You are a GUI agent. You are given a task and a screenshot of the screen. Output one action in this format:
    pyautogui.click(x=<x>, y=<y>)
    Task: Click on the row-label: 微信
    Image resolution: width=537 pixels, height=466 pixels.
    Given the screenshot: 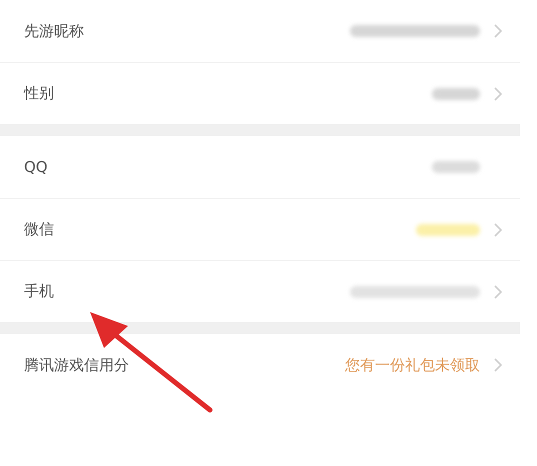 What is the action you would take?
    pyautogui.click(x=39, y=229)
    